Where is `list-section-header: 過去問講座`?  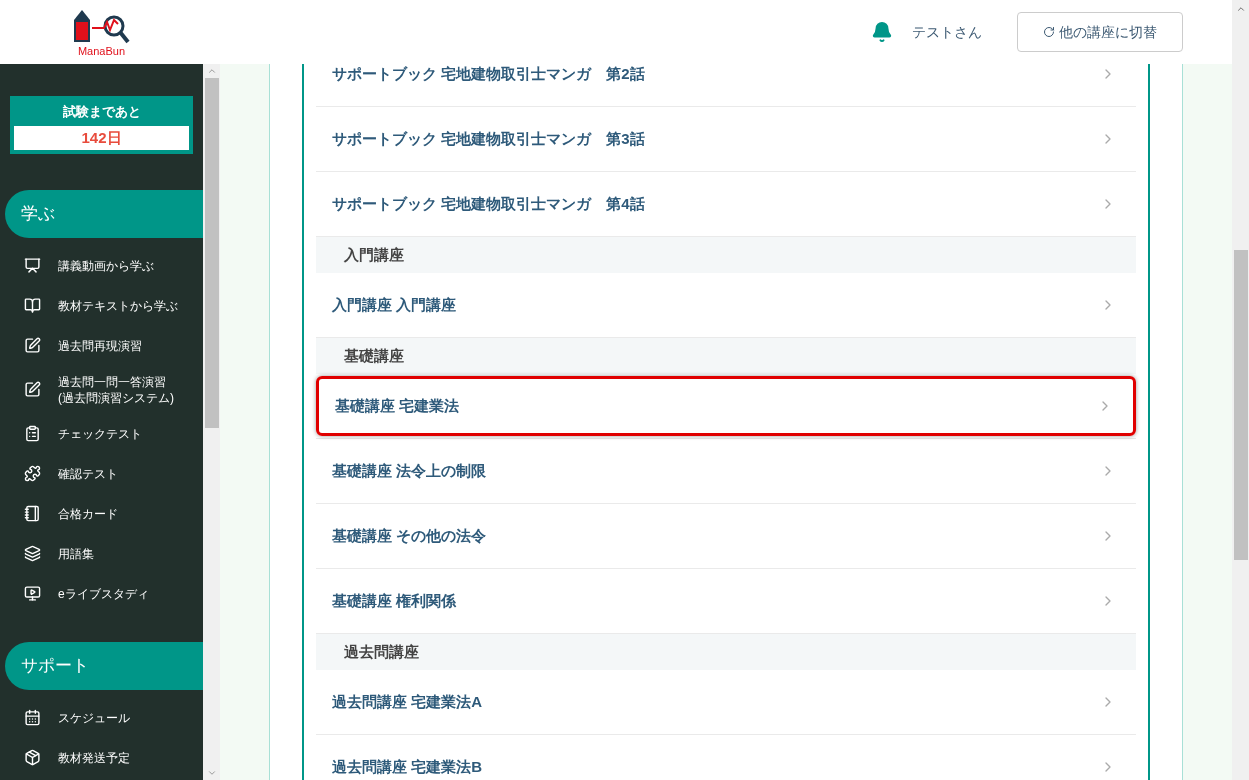
list-section-header: 過去問講座 is located at coordinates (726, 652).